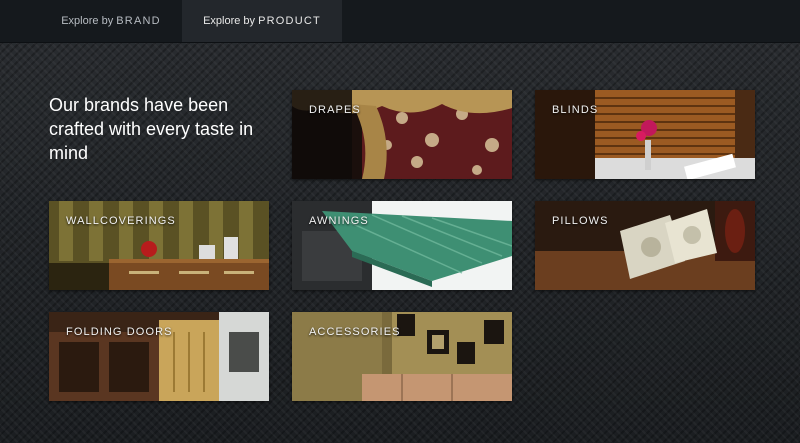  Describe the element at coordinates (400, 21) in the screenshot. I see `top-nav-bar: Explore by BRAND Explore by PRODUCT` at that location.